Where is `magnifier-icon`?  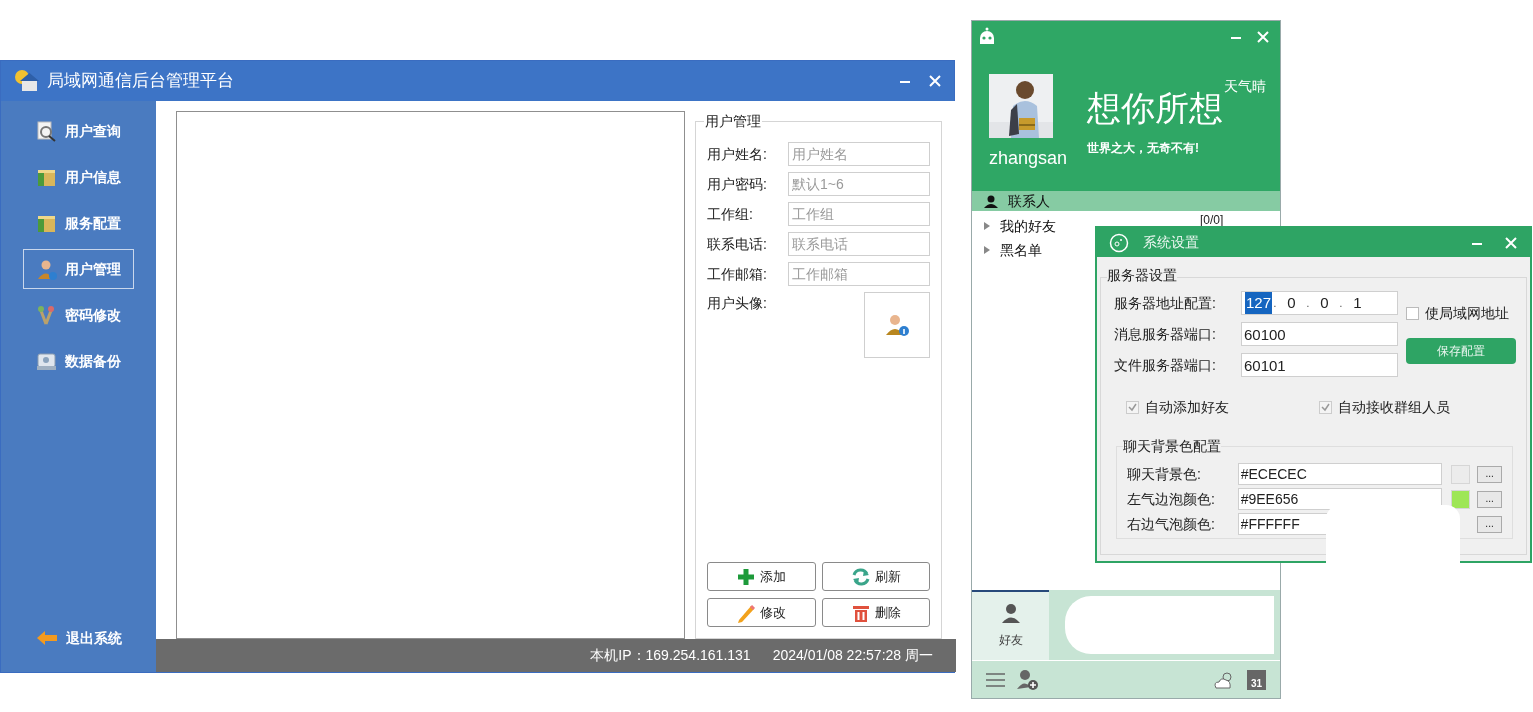
magnifier-icon is located at coordinates (46, 131).